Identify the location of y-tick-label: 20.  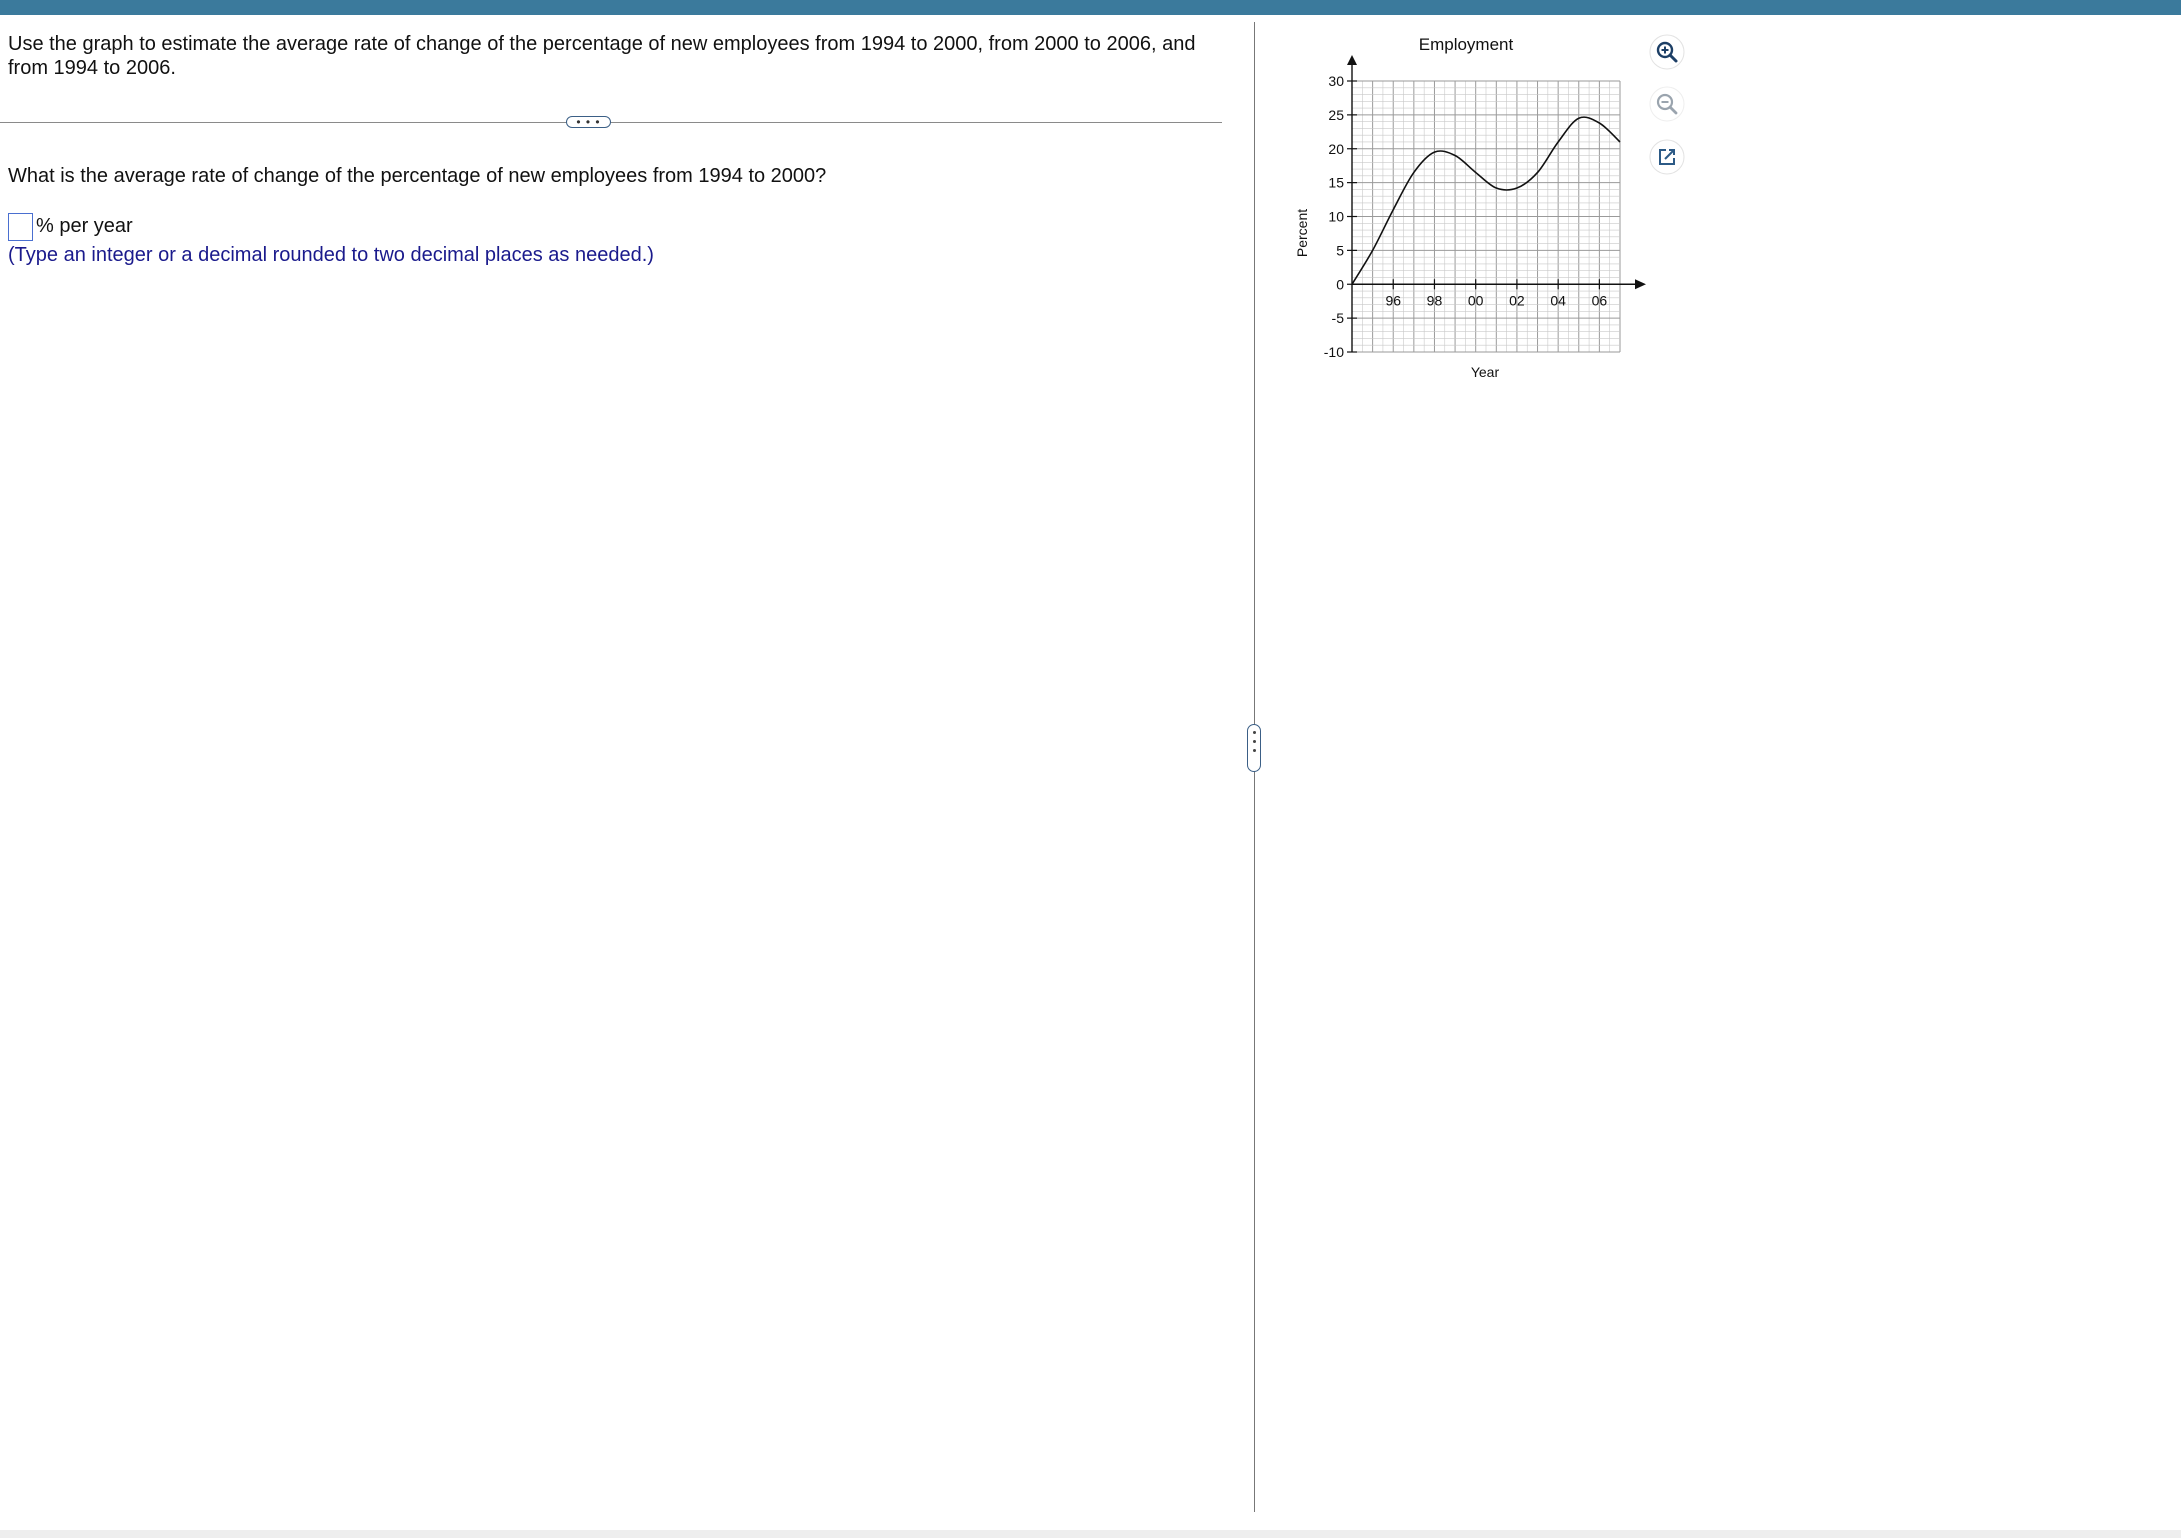
(1336, 149).